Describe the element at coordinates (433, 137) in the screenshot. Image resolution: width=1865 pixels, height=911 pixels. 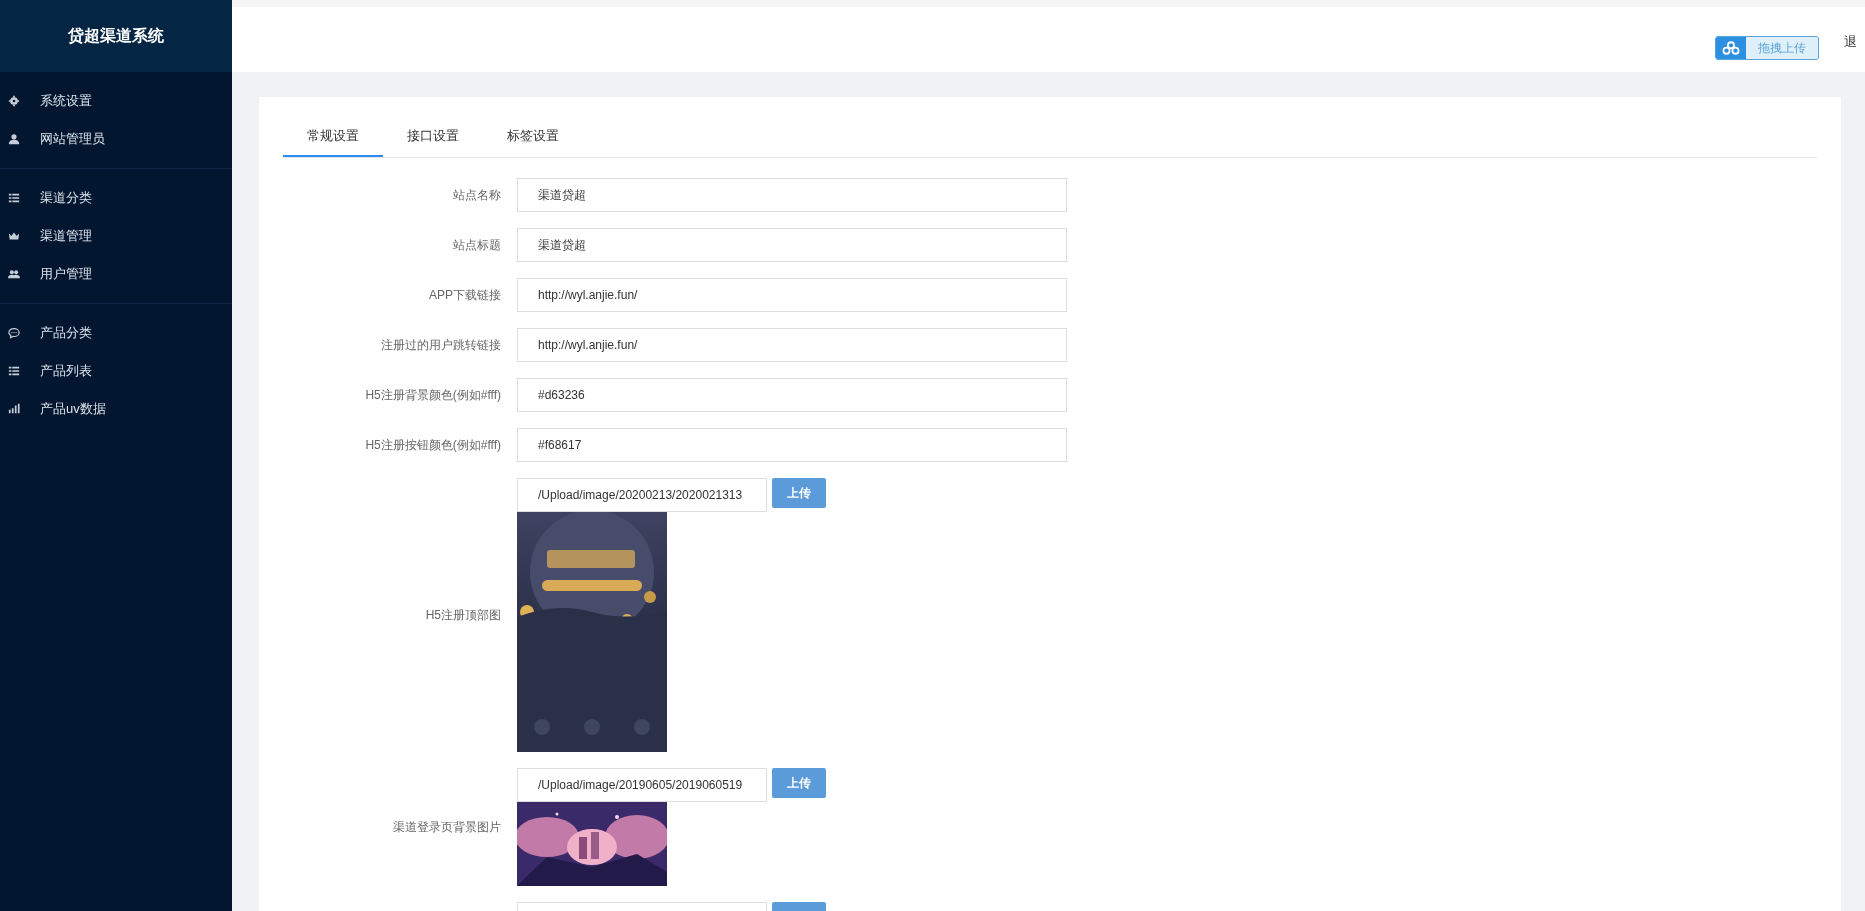
I see `tab: 接口设置` at that location.